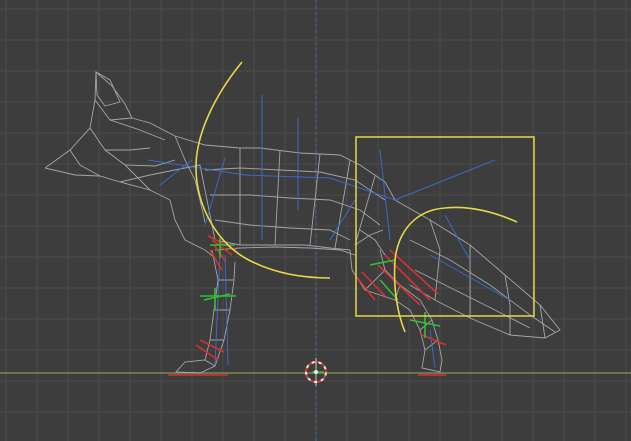 This screenshot has height=441, width=631. What do you see at coordinates (396, 311) in the screenshot?
I see `hind-leg` at bounding box center [396, 311].